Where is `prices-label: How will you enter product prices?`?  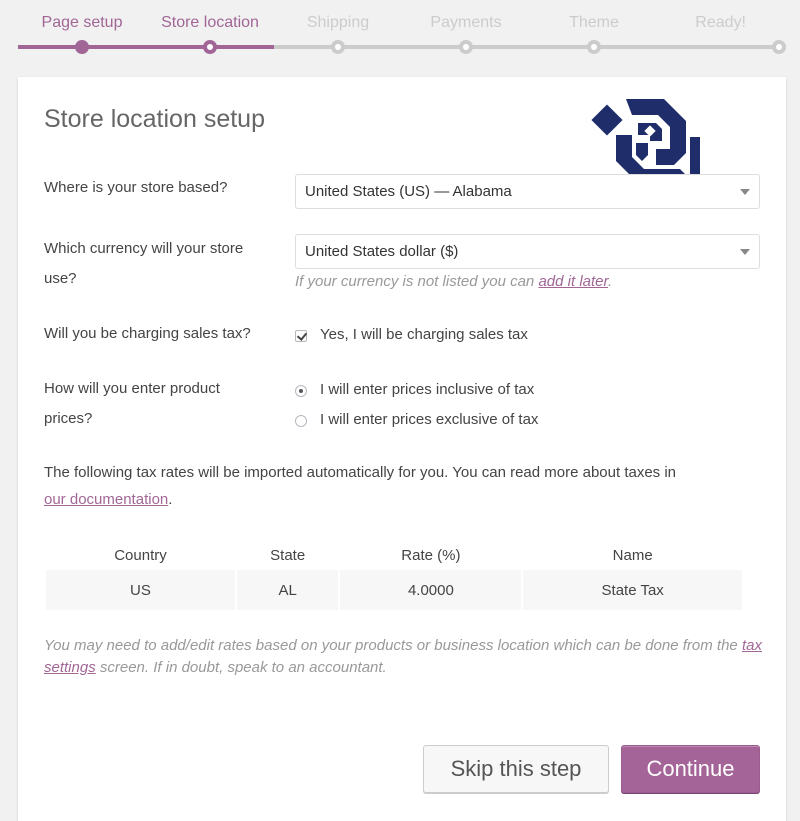
prices-label: How will you enter product prices? is located at coordinates (132, 404).